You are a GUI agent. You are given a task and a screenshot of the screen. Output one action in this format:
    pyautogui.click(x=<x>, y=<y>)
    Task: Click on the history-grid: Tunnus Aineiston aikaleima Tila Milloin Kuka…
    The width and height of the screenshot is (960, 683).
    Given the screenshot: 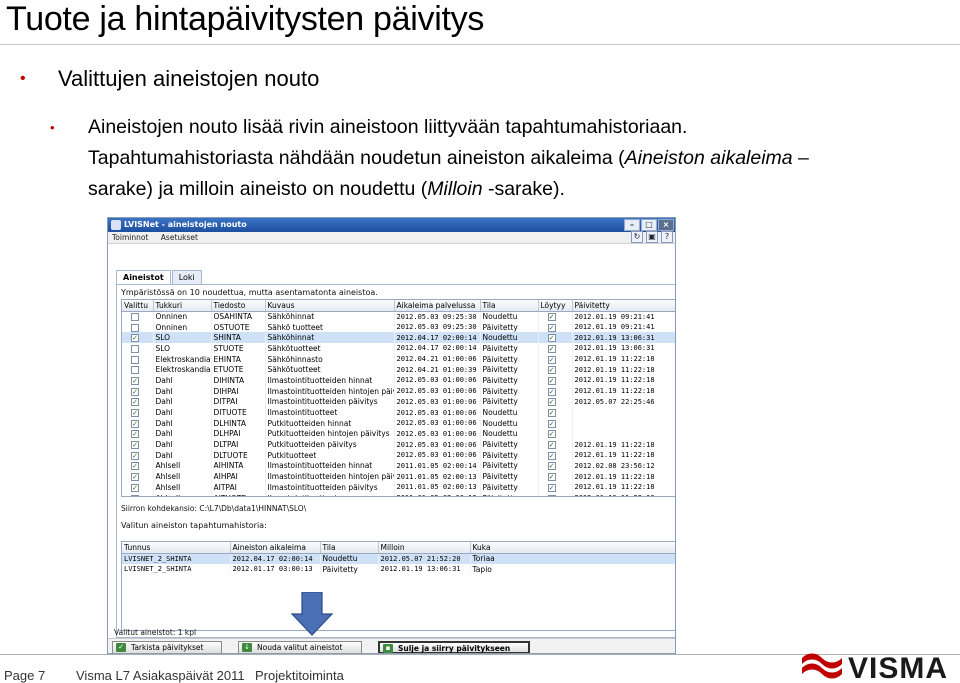 What is the action you would take?
    pyautogui.click(x=398, y=586)
    